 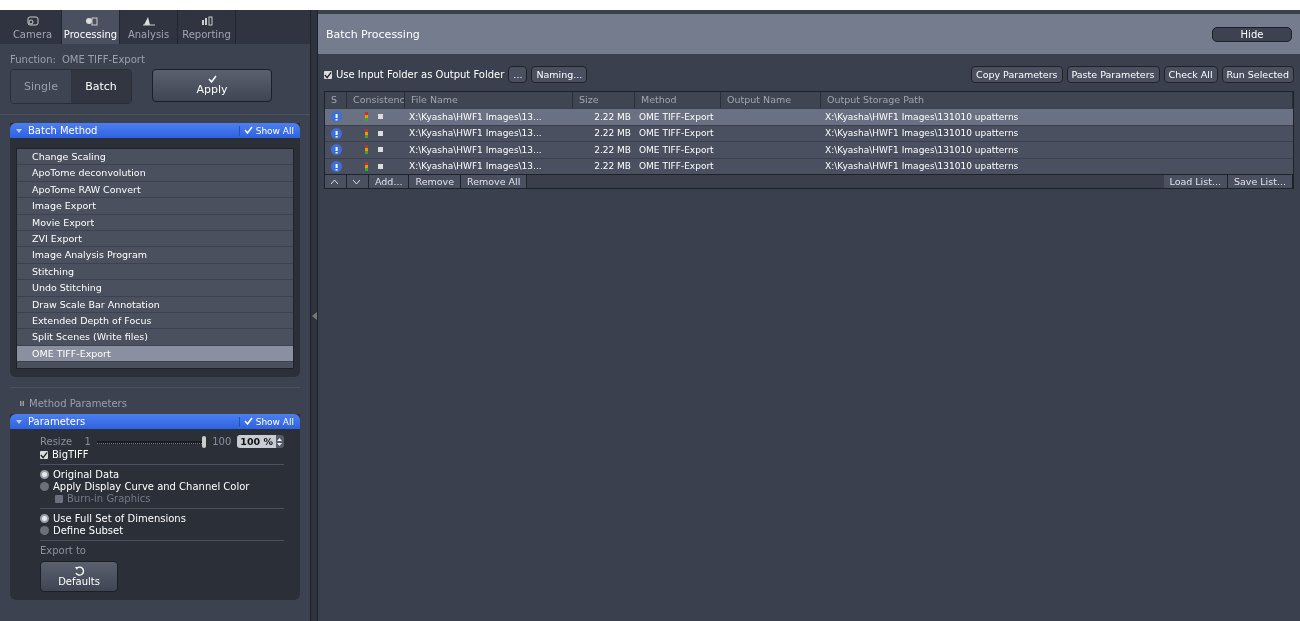 What do you see at coordinates (70, 455) in the screenshot?
I see `option-label: BigTIFF` at bounding box center [70, 455].